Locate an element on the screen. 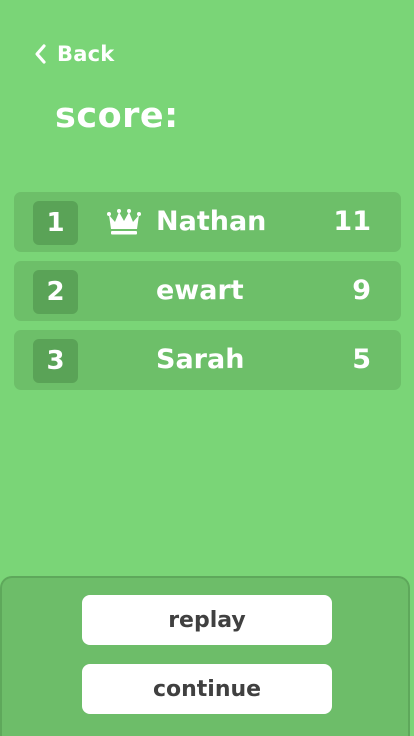  page-title: score: is located at coordinates (117, 116).